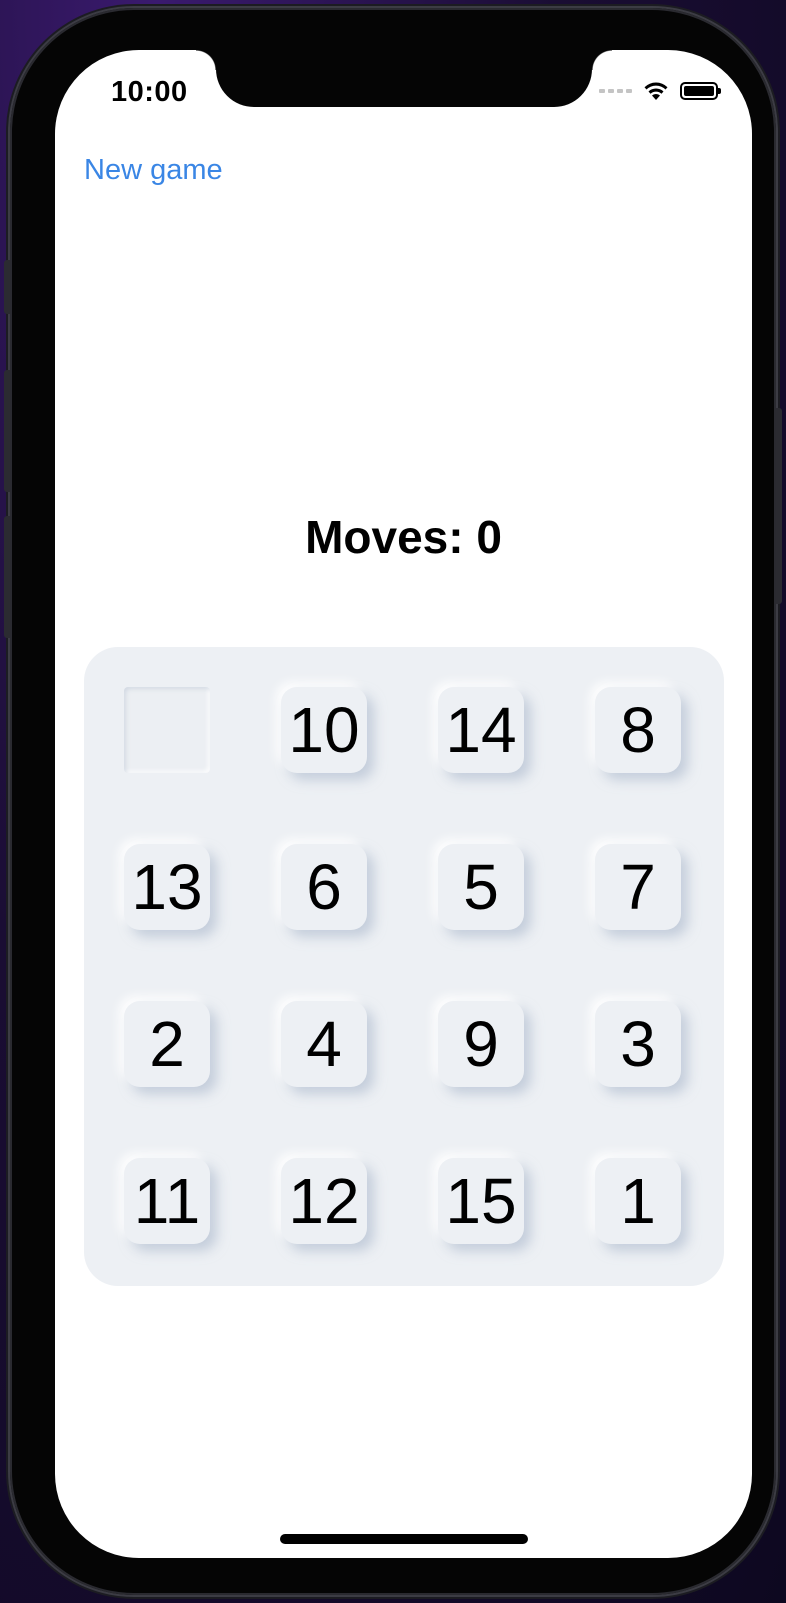 The image size is (786, 1603). Describe the element at coordinates (656, 91) in the screenshot. I see `wifi-icon` at that location.